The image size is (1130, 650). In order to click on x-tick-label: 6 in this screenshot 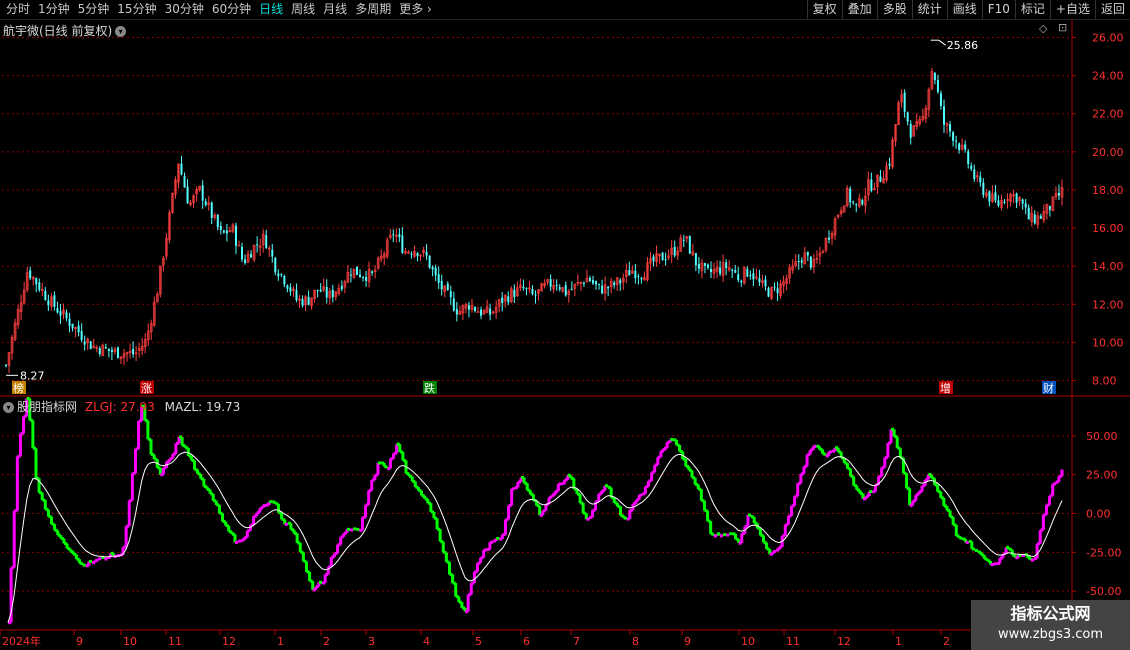, I will do `click(526, 641)`.